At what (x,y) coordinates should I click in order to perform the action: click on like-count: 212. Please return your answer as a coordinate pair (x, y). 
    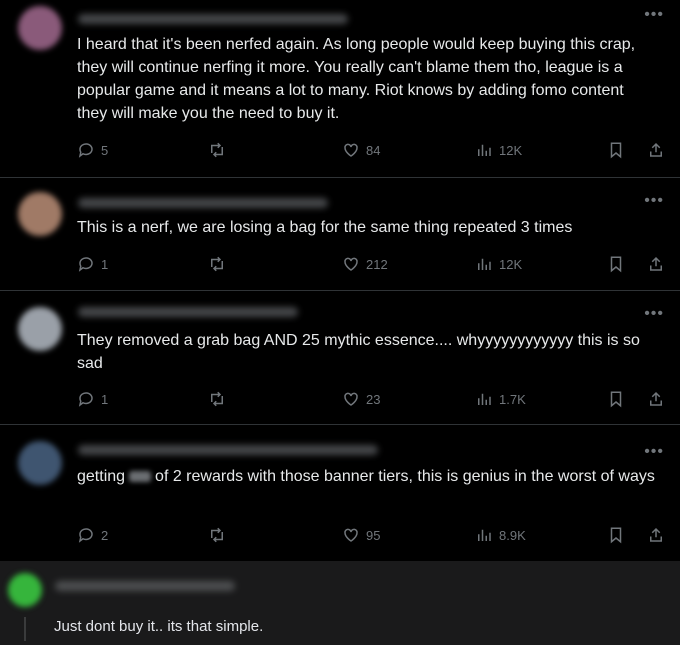
    Looking at the image, I should click on (377, 264).